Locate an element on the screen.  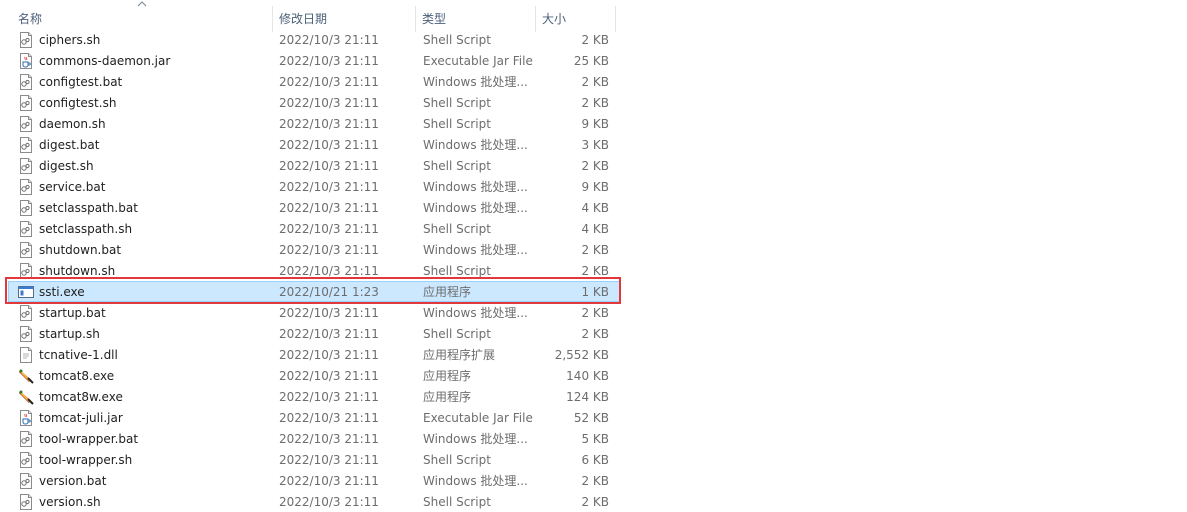
file-name: version.sh is located at coordinates (70, 502).